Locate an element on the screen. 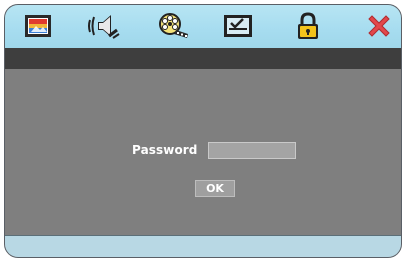 This screenshot has height=262, width=409. features-button is located at coordinates (238, 26).